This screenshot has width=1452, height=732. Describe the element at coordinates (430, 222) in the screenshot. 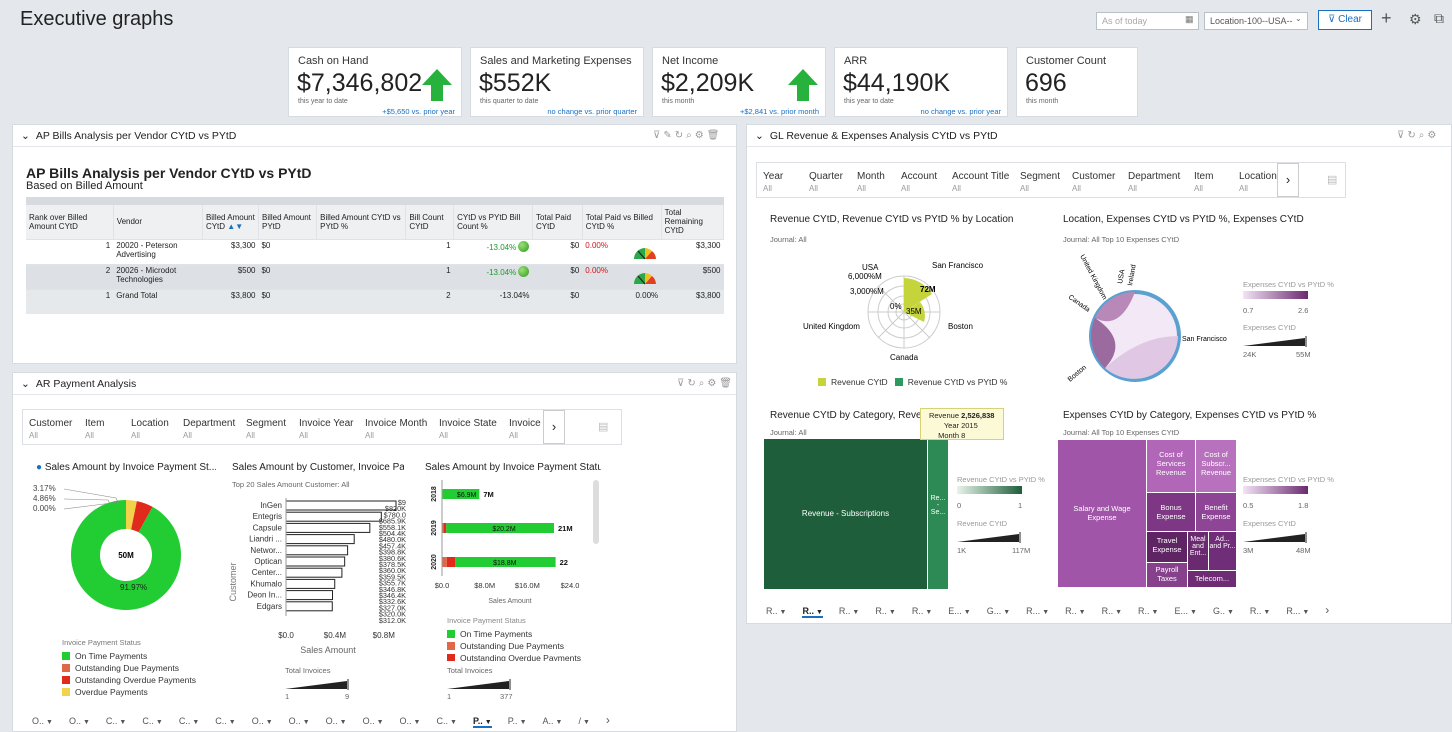

I see `col-header: Bill Count CYtD` at that location.